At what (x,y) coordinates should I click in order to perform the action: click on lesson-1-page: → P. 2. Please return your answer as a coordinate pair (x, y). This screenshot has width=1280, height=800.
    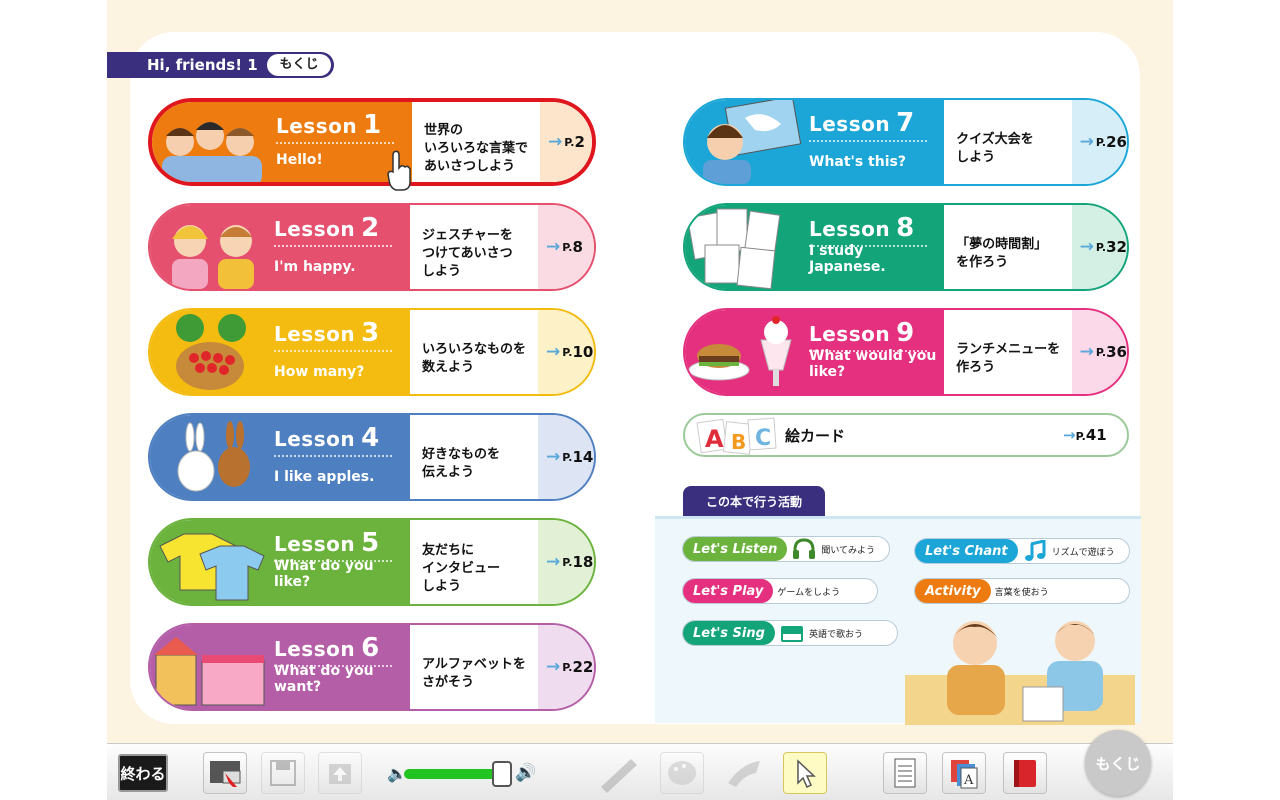
    Looking at the image, I should click on (566, 142).